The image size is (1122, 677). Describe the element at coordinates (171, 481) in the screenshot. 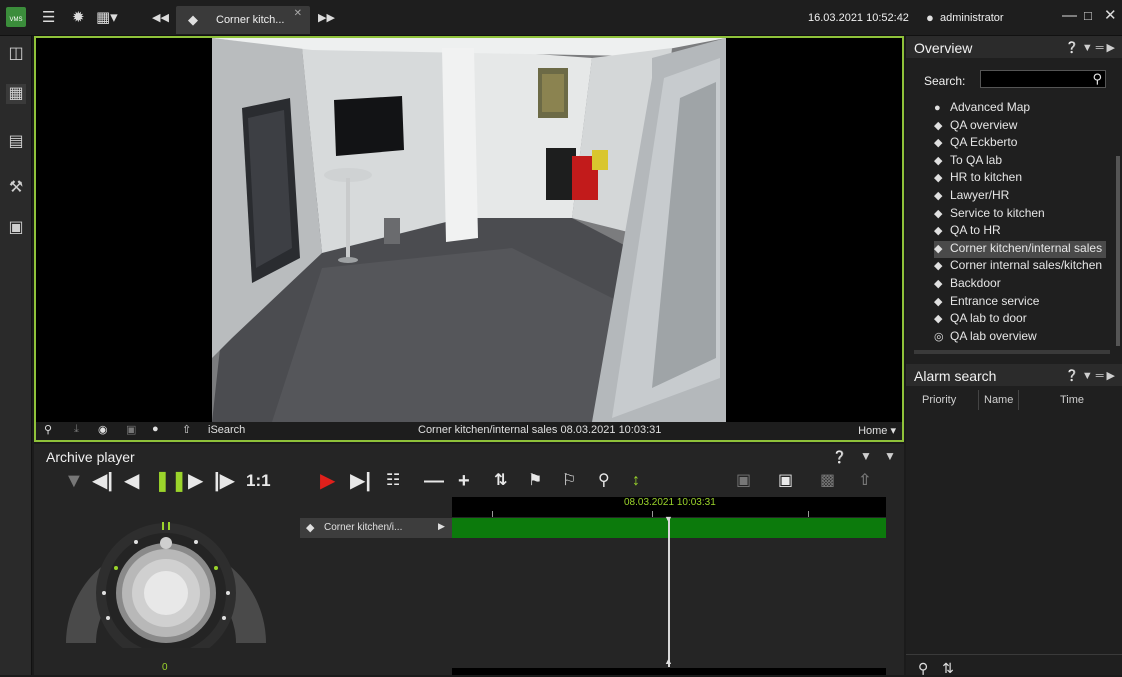

I see `pause-icon: ❚❚` at that location.